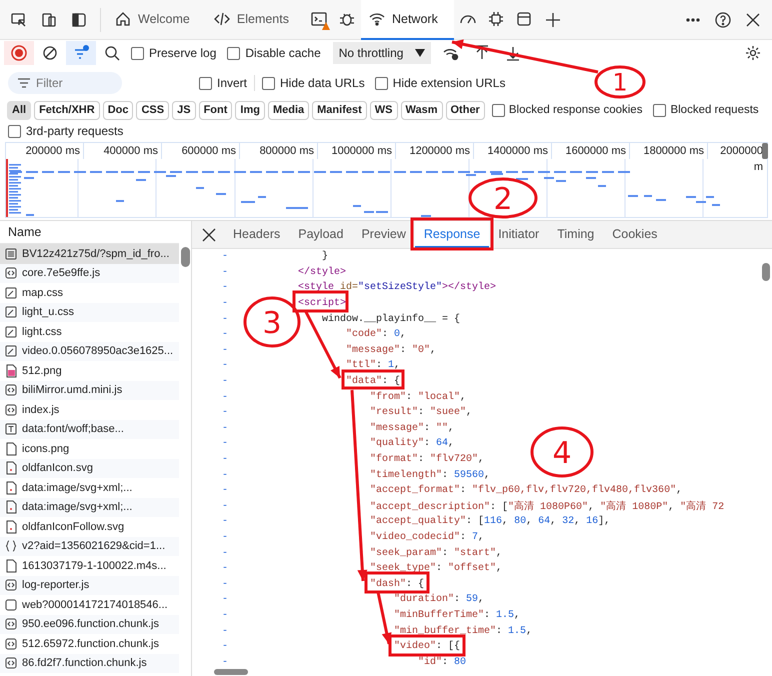 Image resolution: width=772 pixels, height=676 pixels. Describe the element at coordinates (89, 312) in the screenshot. I see `request-row: light_u.css` at that location.